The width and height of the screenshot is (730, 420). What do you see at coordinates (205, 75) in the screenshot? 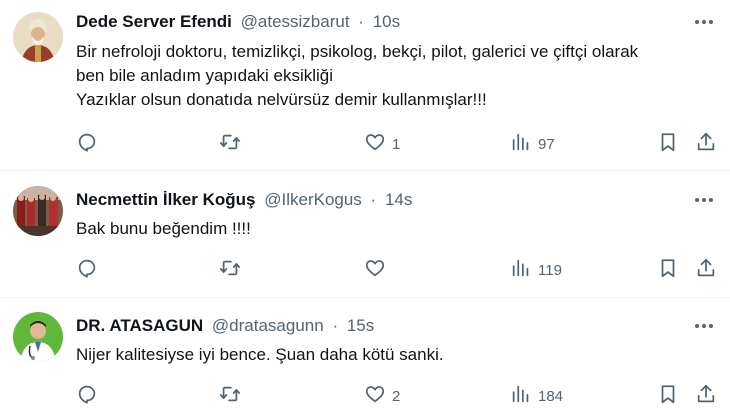
I see `tweet-text-line: ben bile anladım yapıdaki eksikliği` at bounding box center [205, 75].